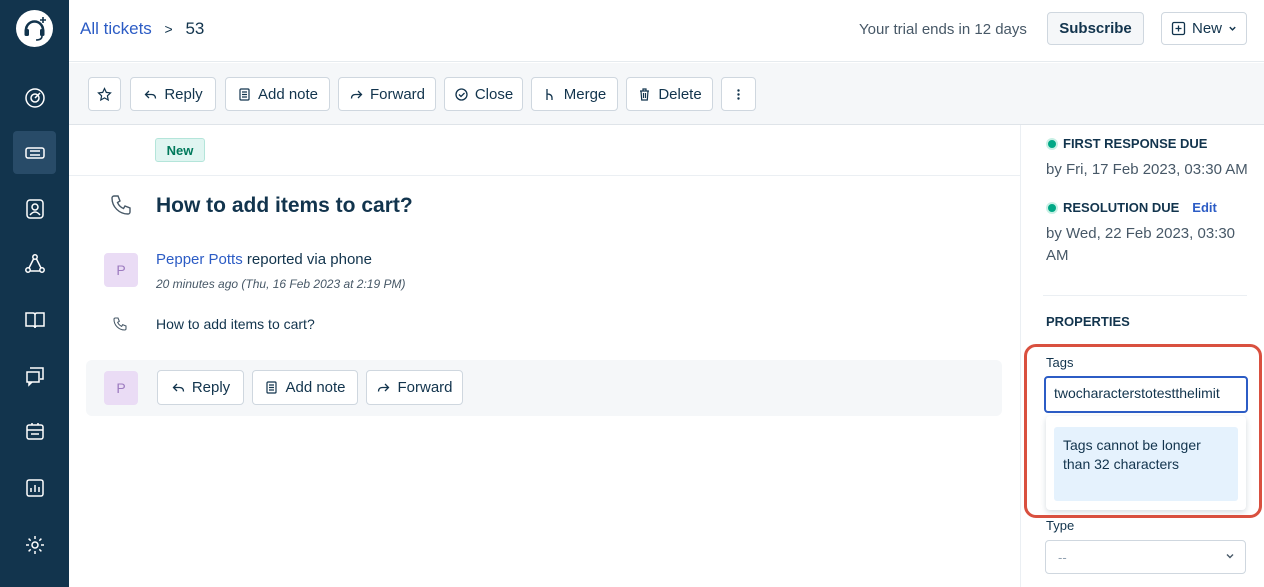 The height and width of the screenshot is (587, 1264). I want to click on reply-button: Reply, so click(173, 94).